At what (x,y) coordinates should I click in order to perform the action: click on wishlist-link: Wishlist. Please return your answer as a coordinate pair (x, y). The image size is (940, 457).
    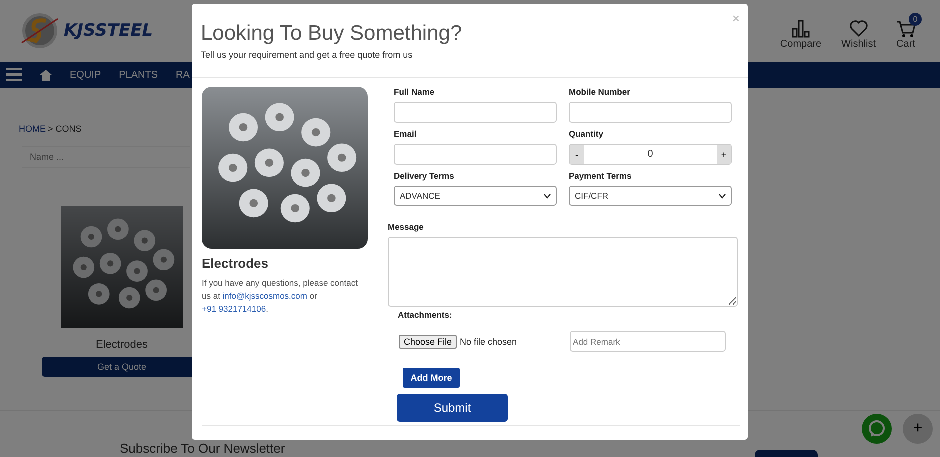
    Looking at the image, I should click on (859, 34).